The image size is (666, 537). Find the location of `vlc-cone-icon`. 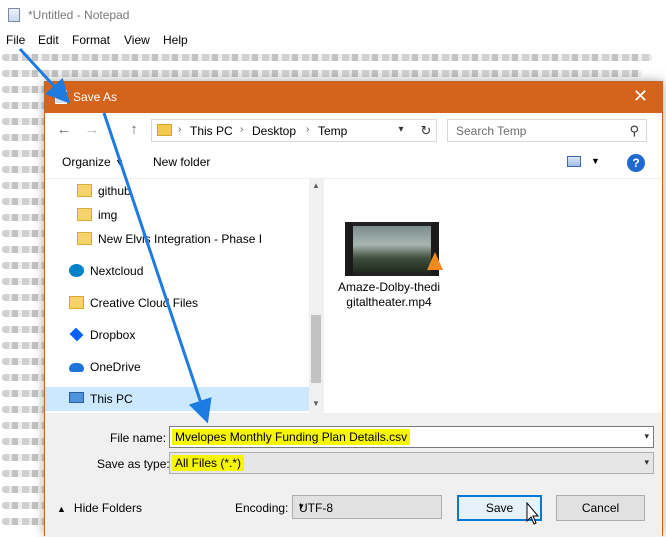

vlc-cone-icon is located at coordinates (435, 261).